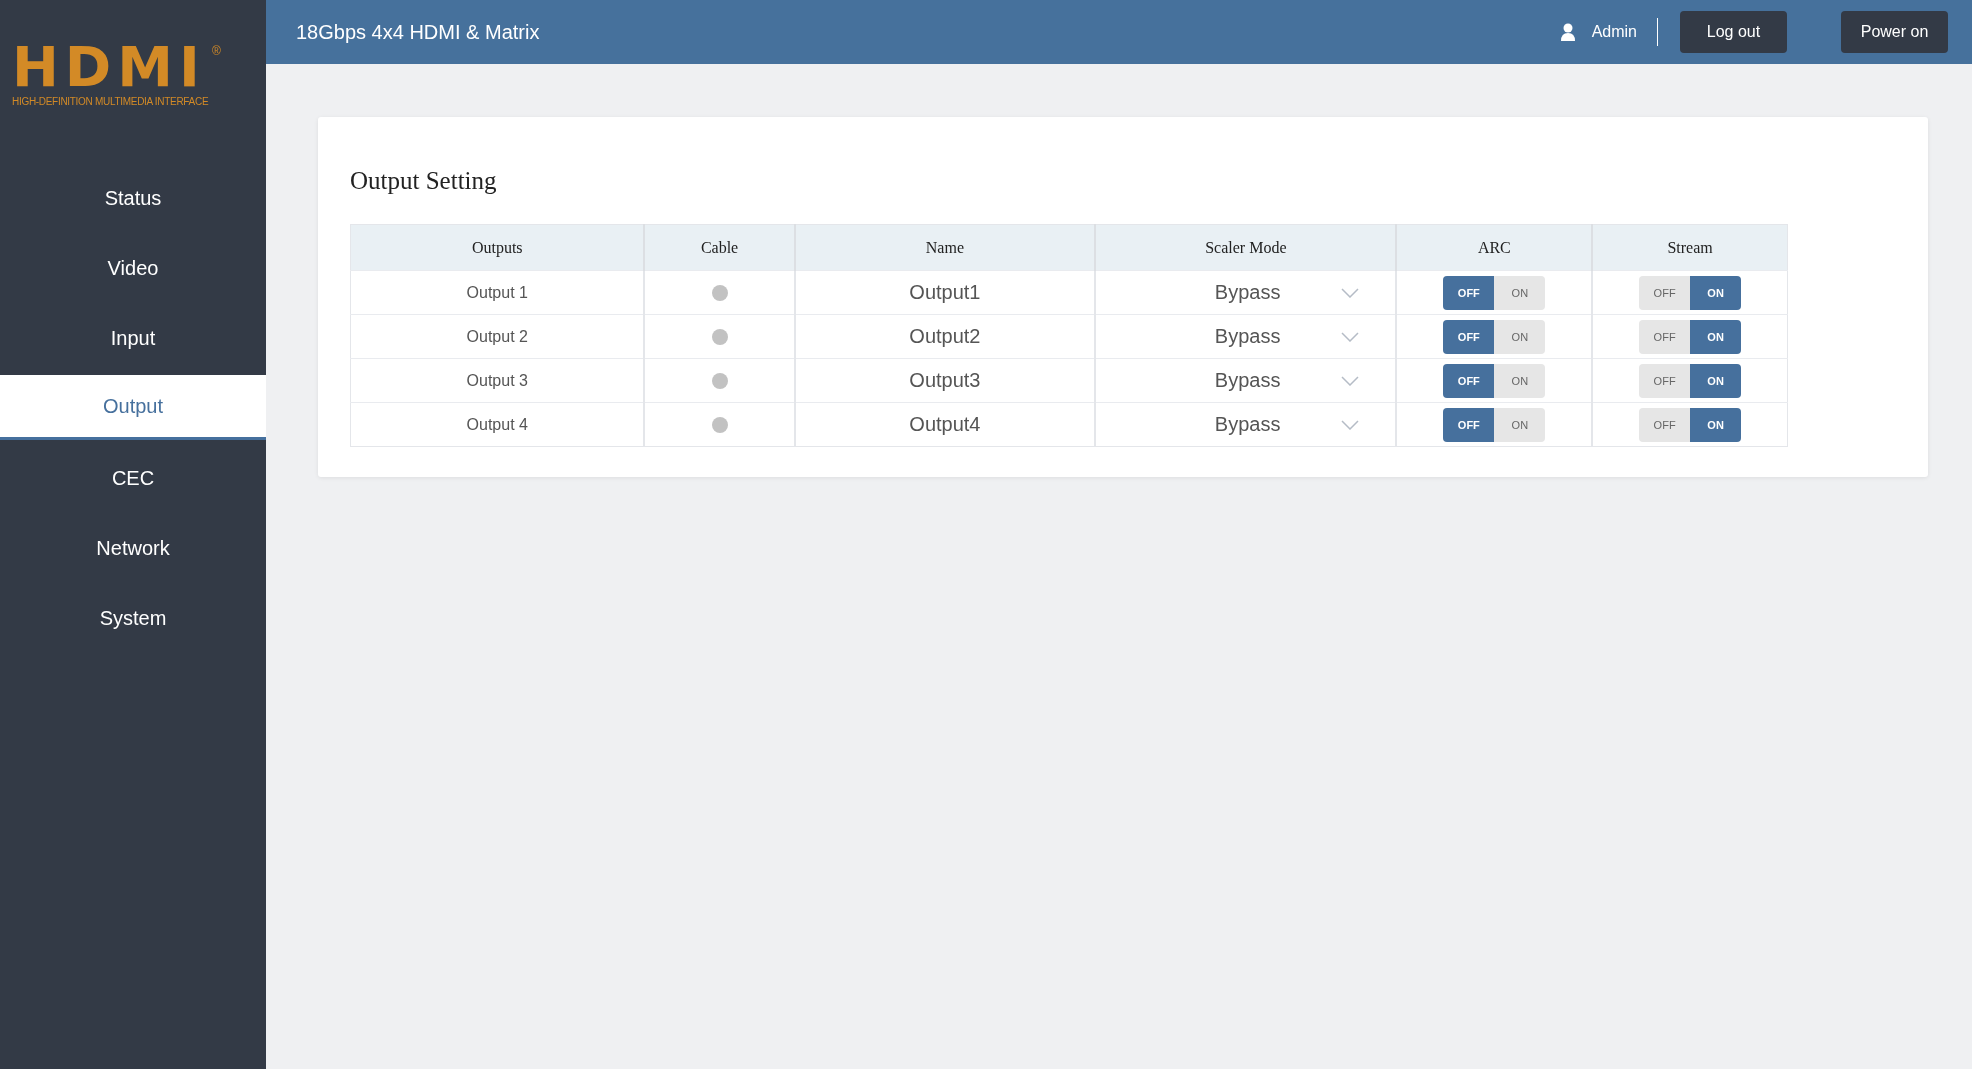 The height and width of the screenshot is (1069, 1972). I want to click on output-label: Output 2, so click(497, 336).